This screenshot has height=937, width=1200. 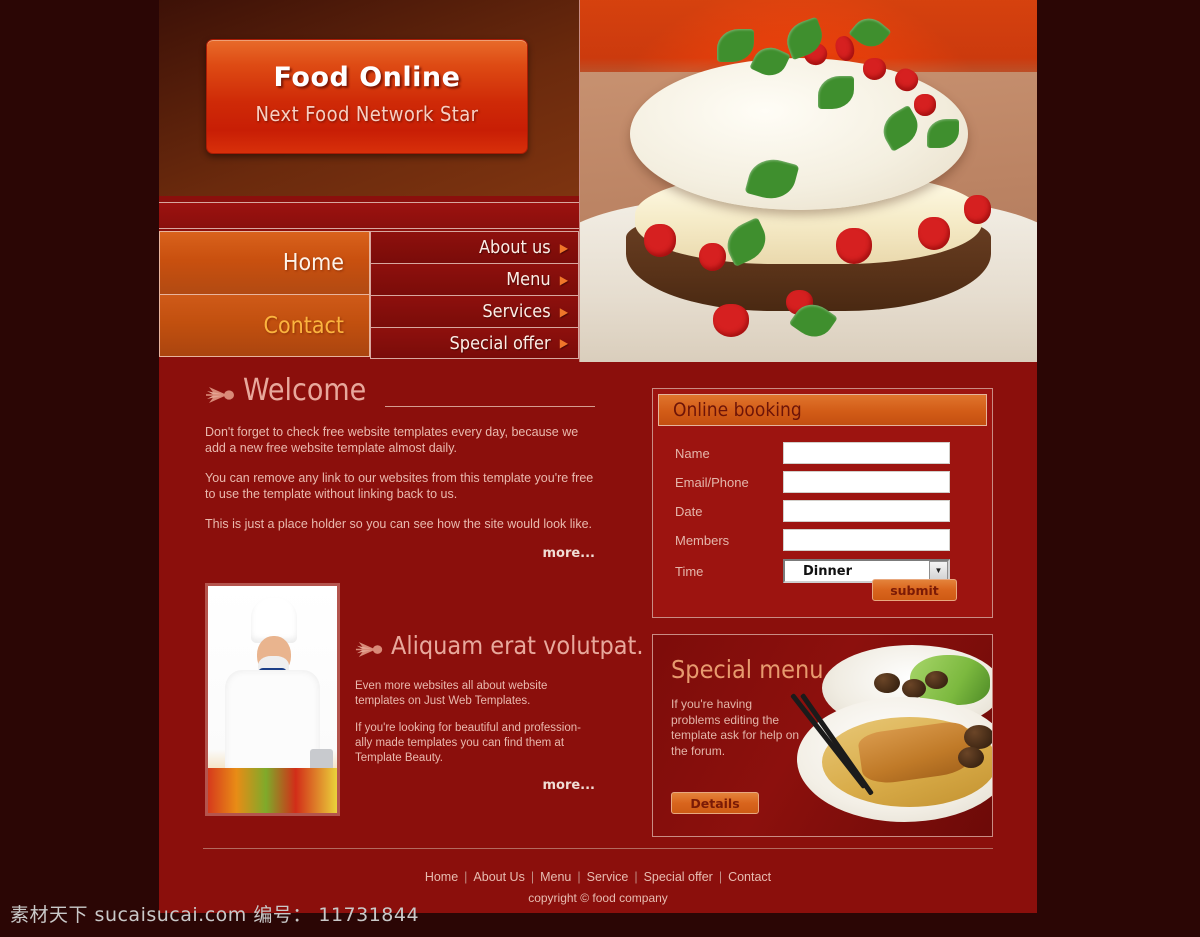 I want to click on form-row-date: Date, so click(x=833, y=511).